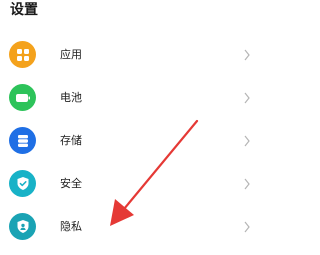 This screenshot has height=255, width=320. Describe the element at coordinates (22, 226) in the screenshot. I see `privacy-shield-icon` at that location.